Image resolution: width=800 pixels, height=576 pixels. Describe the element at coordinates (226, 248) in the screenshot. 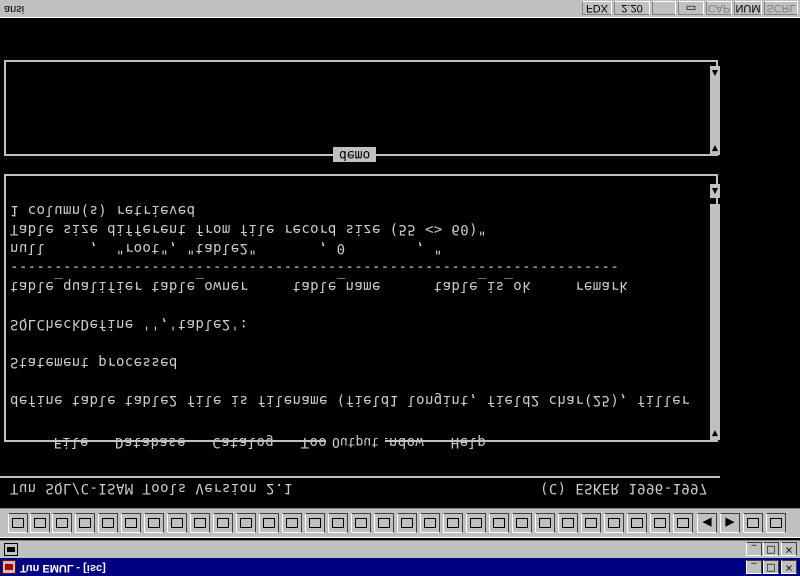

I see `output-line: null , "root", "table2" , 0 , "` at that location.